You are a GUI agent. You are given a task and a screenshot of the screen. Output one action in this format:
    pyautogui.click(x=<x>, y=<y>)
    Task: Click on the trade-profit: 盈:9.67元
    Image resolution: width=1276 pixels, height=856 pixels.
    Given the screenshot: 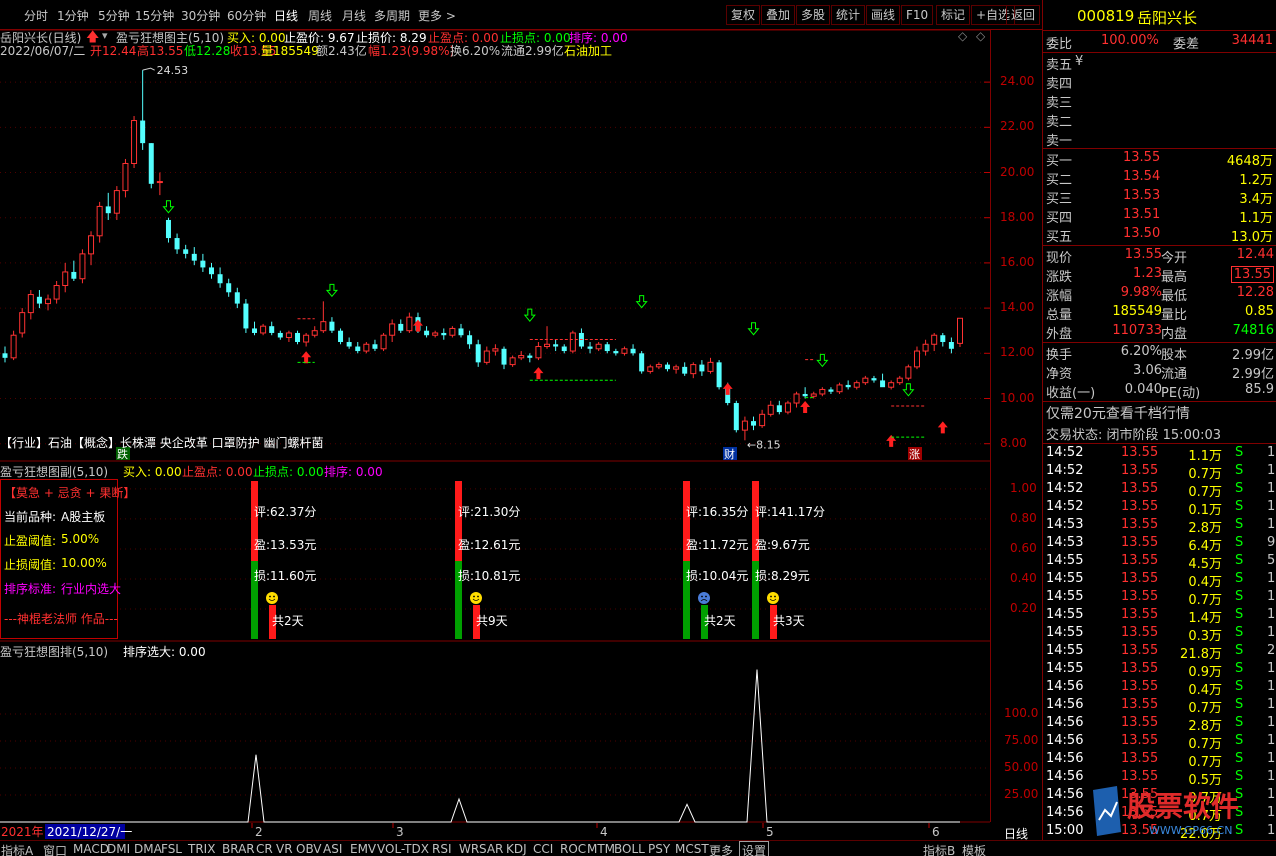 What is the action you would take?
    pyautogui.click(x=782, y=545)
    